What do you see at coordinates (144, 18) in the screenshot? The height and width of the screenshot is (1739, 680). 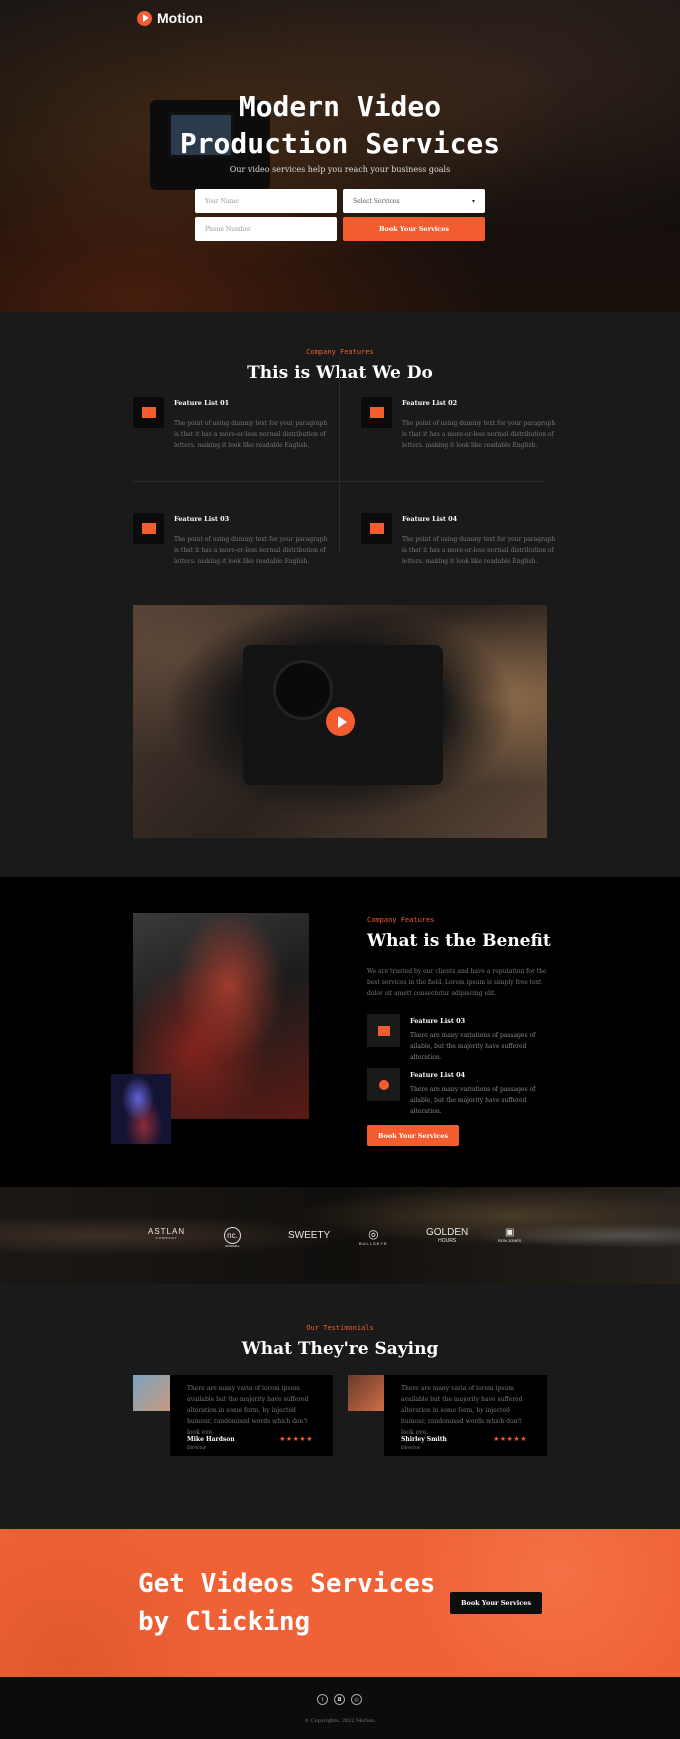 I see `play-logo-icon` at bounding box center [144, 18].